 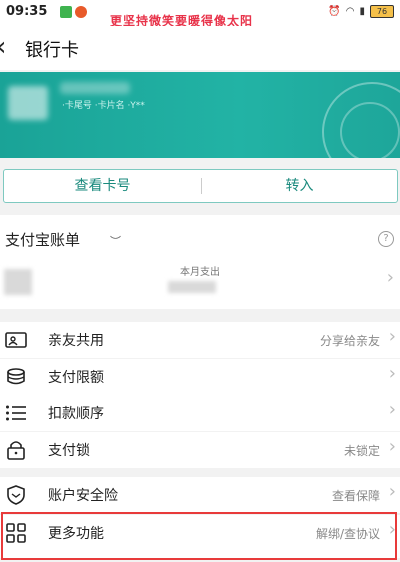 What do you see at coordinates (200, 450) in the screenshot?
I see `menu-item-payment-lock: 支付锁 未锁定 ›` at bounding box center [200, 450].